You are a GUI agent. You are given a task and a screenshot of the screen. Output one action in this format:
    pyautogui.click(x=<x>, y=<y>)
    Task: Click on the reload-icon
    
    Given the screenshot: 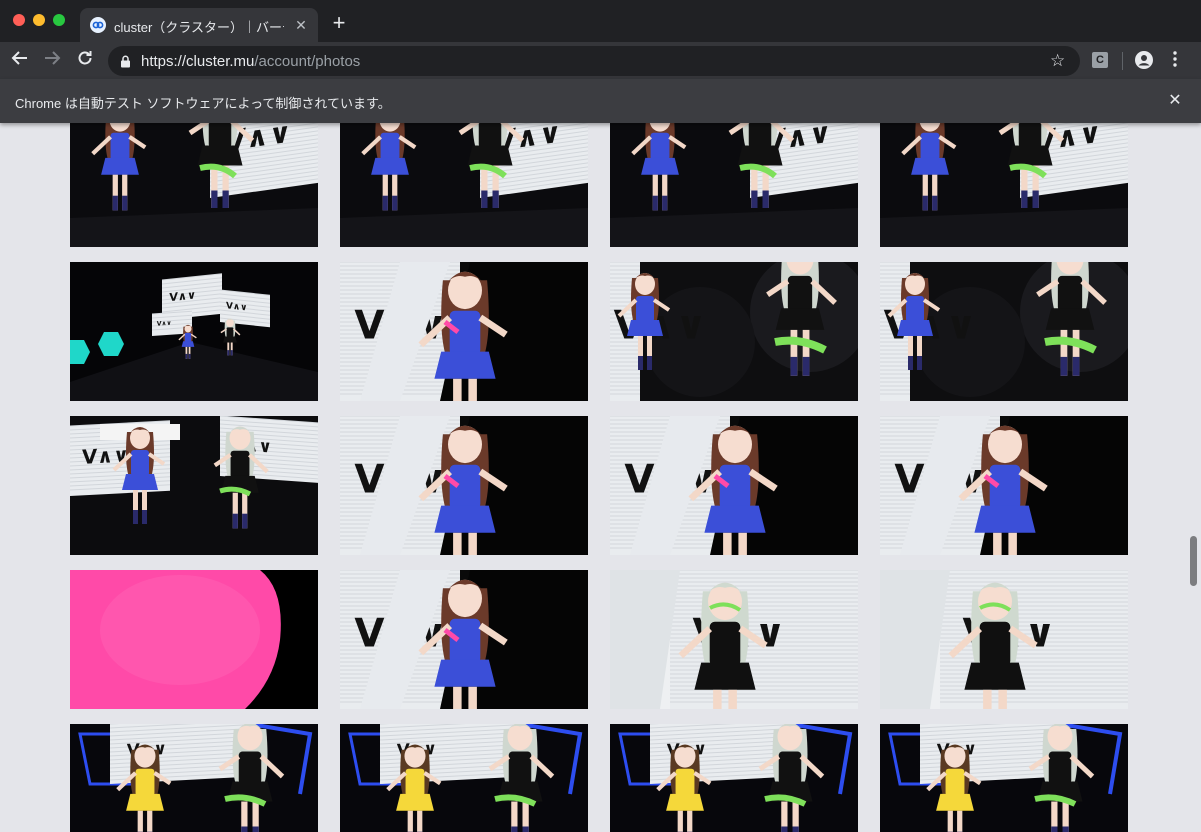 What is the action you would take?
    pyautogui.click(x=85, y=61)
    